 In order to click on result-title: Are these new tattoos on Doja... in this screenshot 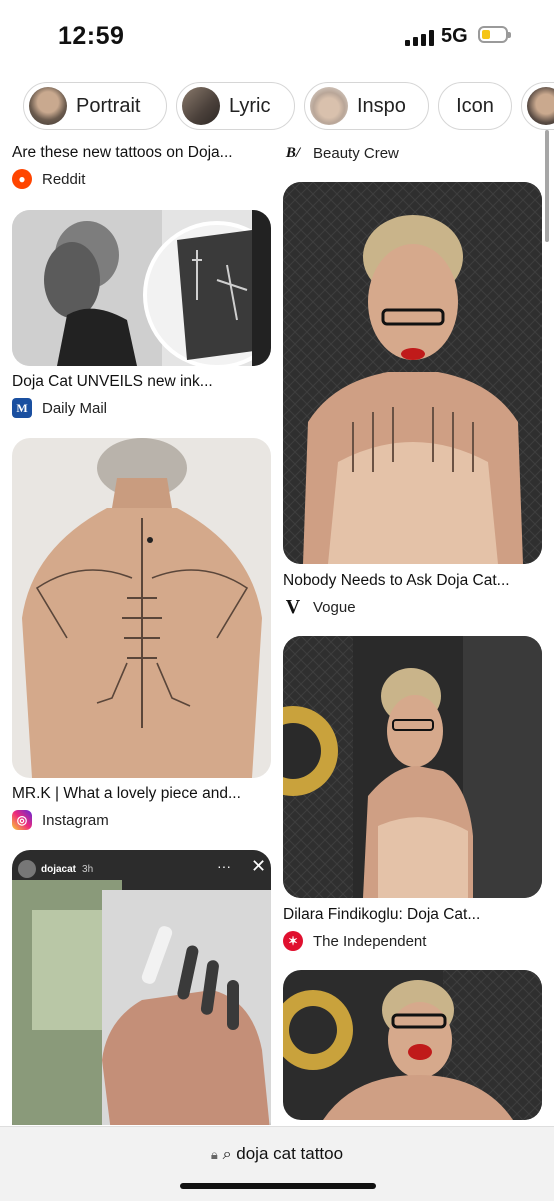, I will do `click(122, 153)`.